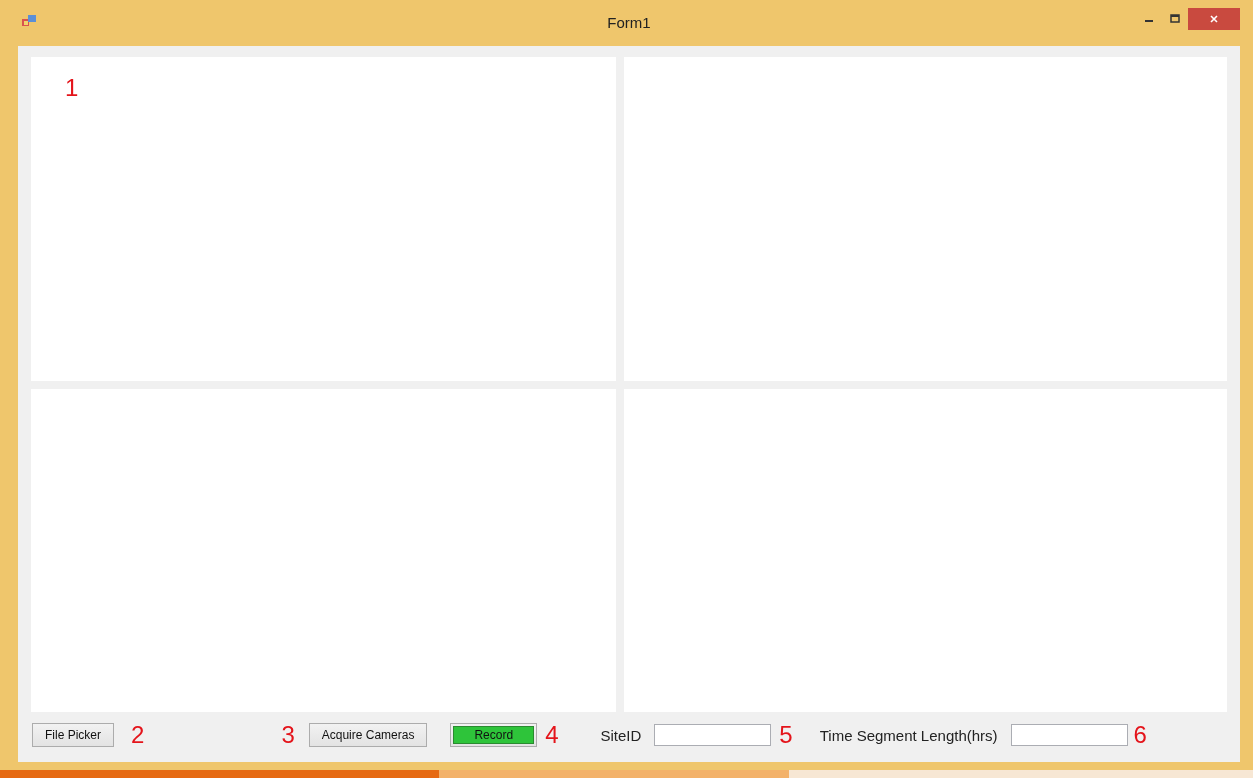 The width and height of the screenshot is (1253, 778). I want to click on maximize-icon, so click(1175, 19).